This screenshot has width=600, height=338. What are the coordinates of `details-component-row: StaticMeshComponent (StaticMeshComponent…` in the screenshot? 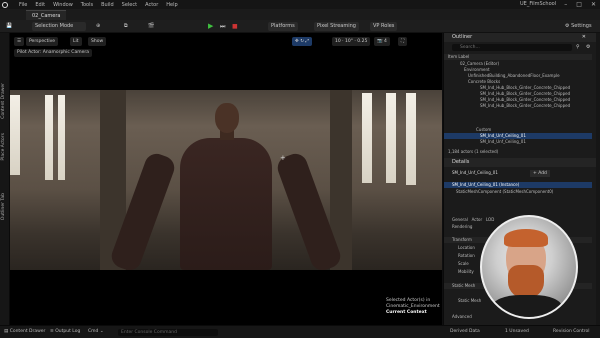 It's located at (518, 192).